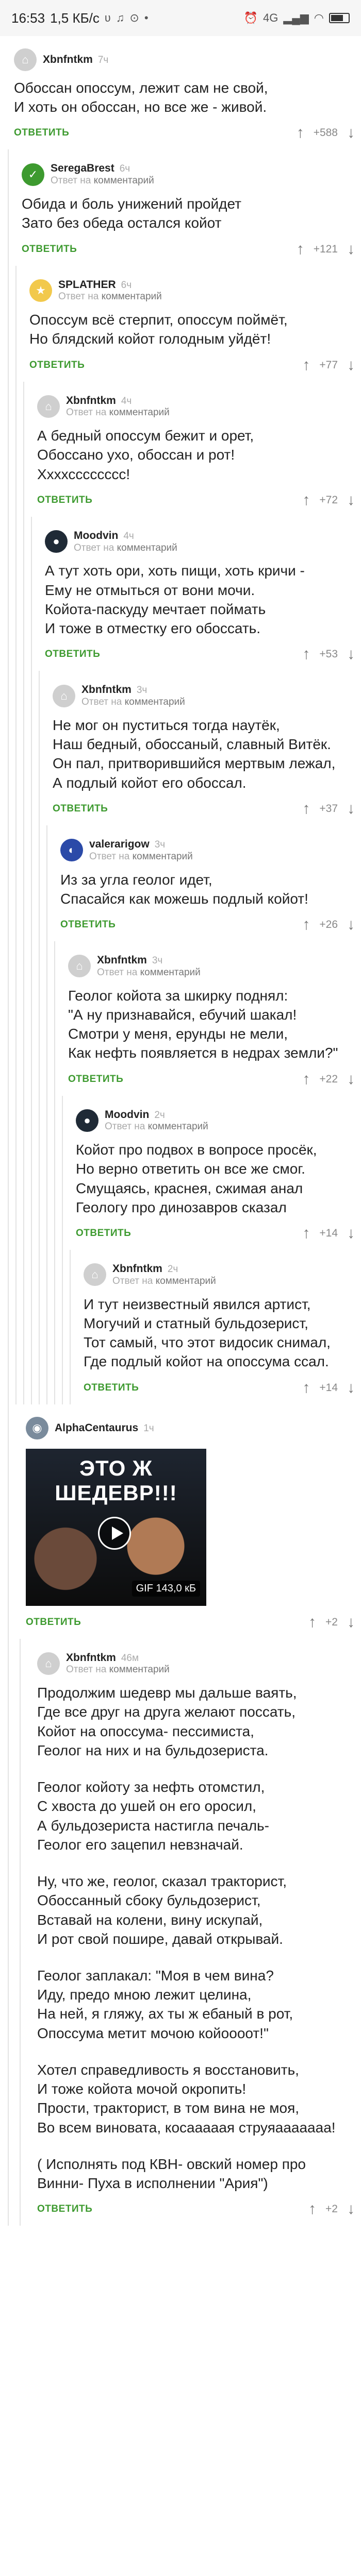 Image resolution: width=361 pixels, height=2576 pixels. What do you see at coordinates (128, 537) in the screenshot?
I see `comment-time: 4ч` at bounding box center [128, 537].